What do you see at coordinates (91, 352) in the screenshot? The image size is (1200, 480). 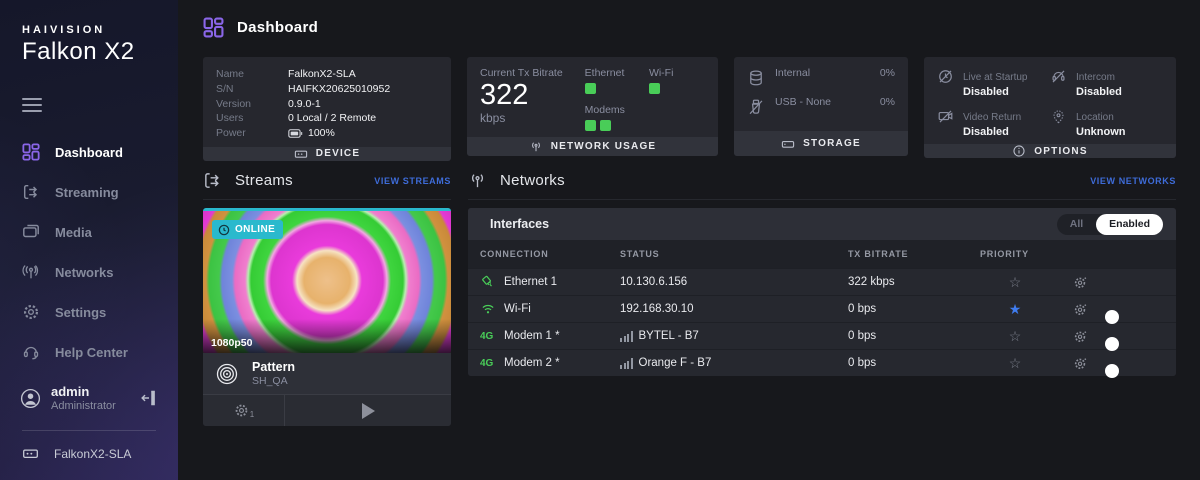 I see `sidebar-item-label: Help Center` at bounding box center [91, 352].